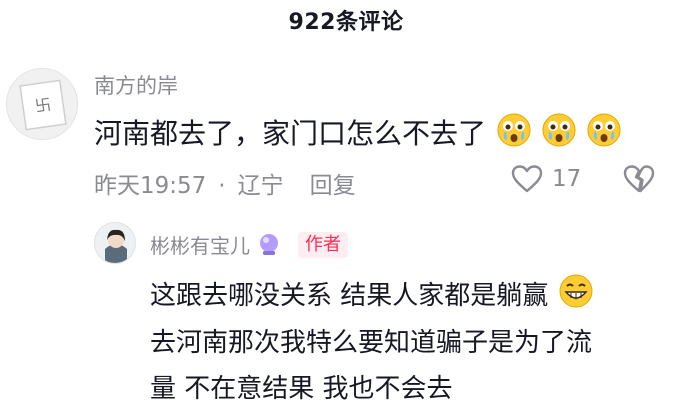  I want to click on comment-text: 河南都去了，家门口怎么不去了, so click(357, 132).